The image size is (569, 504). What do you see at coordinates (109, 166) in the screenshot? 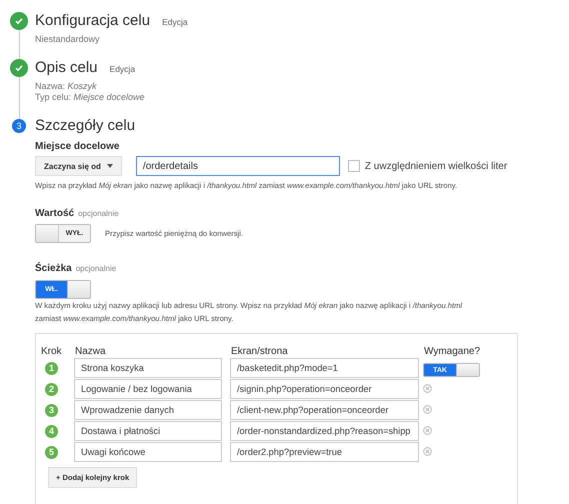
I see `caret-icon` at bounding box center [109, 166].